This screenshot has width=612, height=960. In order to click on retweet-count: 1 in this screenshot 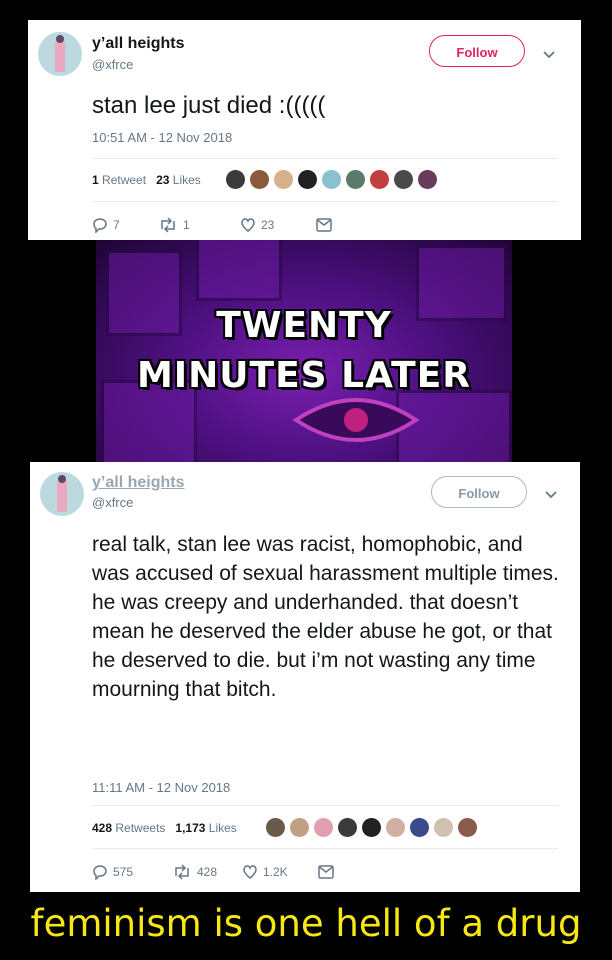, I will do `click(186, 225)`.